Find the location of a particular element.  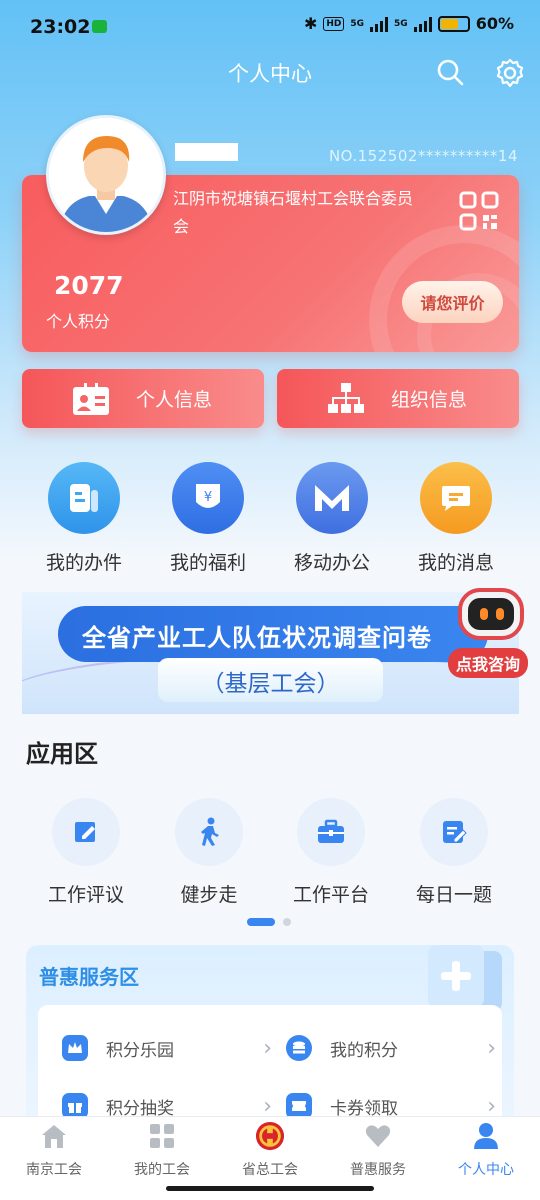

quick-item-label: 我的办件 is located at coordinates (83, 563).